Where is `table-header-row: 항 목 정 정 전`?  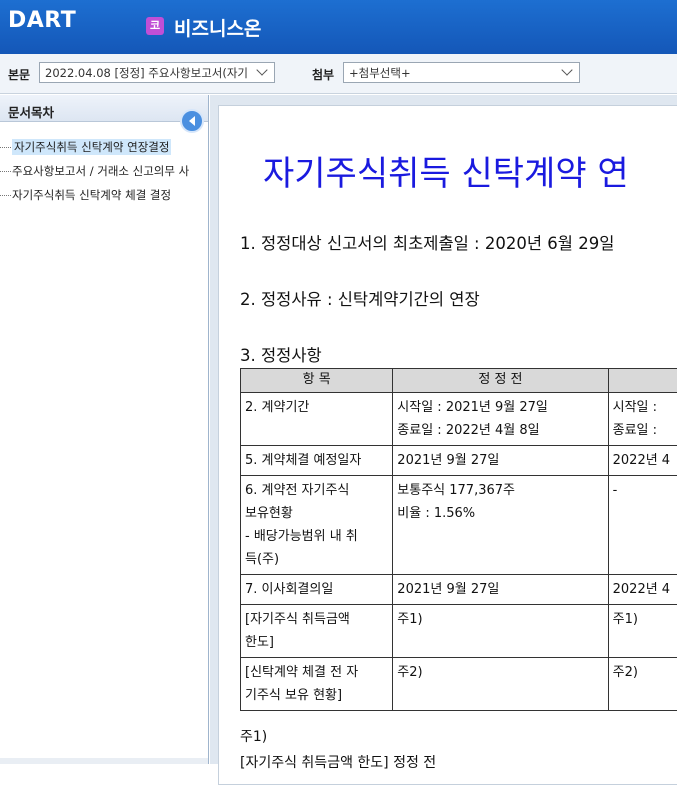
table-header-row: 항 목 정 정 전 is located at coordinates (459, 381).